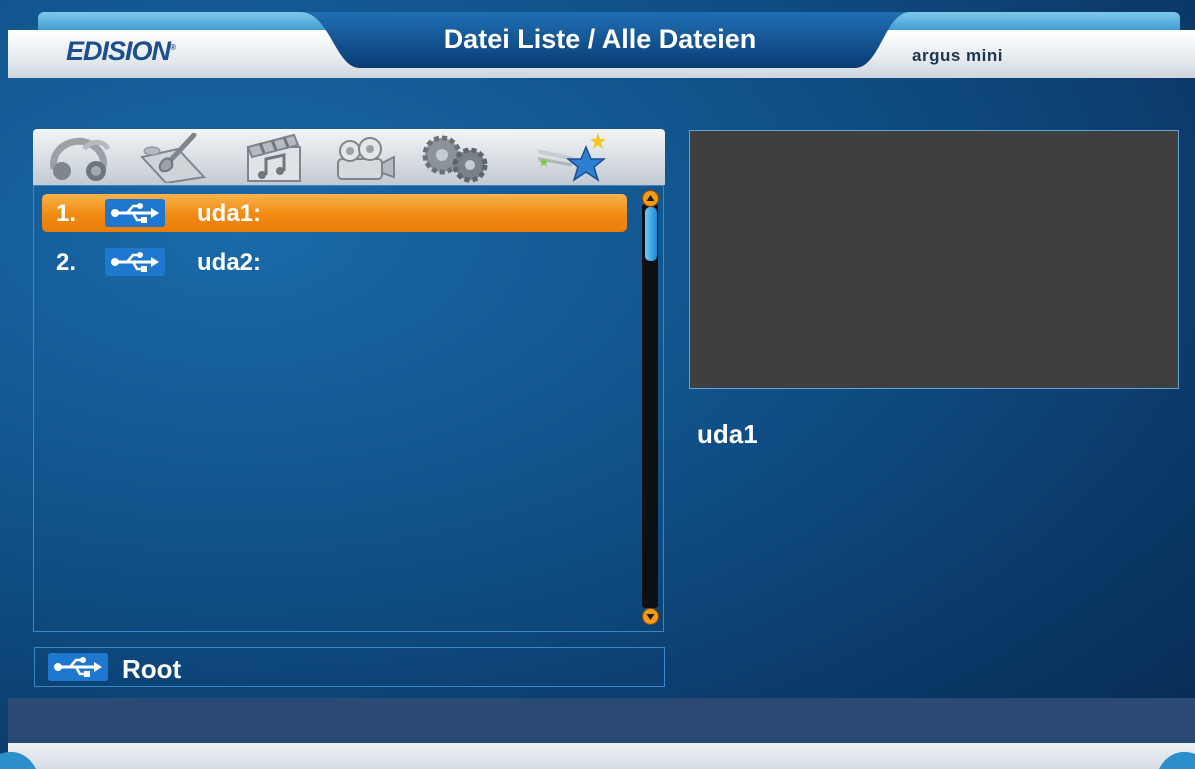 Image resolution: width=1195 pixels, height=769 pixels. Describe the element at coordinates (229, 213) in the screenshot. I see `file-row-label: uda1:` at that location.